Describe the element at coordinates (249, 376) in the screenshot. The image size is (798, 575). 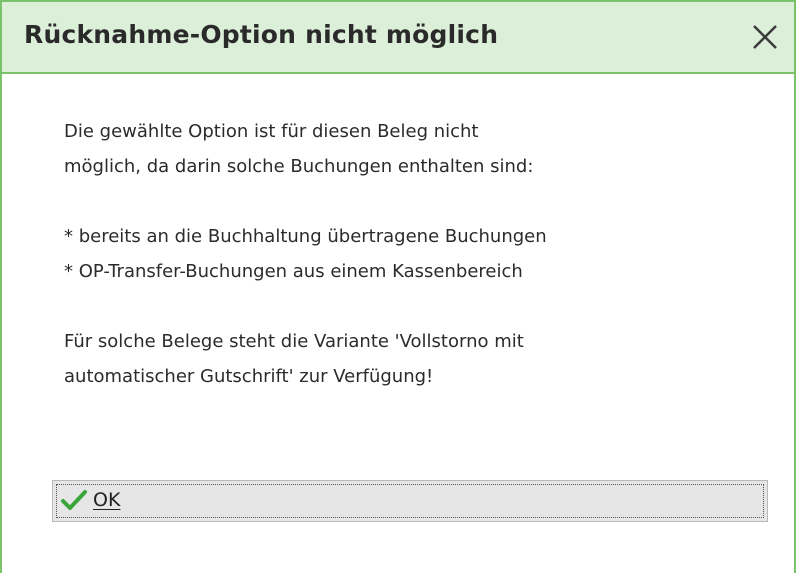
I see `message-line: automatischer Gutschrift' zur Verfügung!` at that location.